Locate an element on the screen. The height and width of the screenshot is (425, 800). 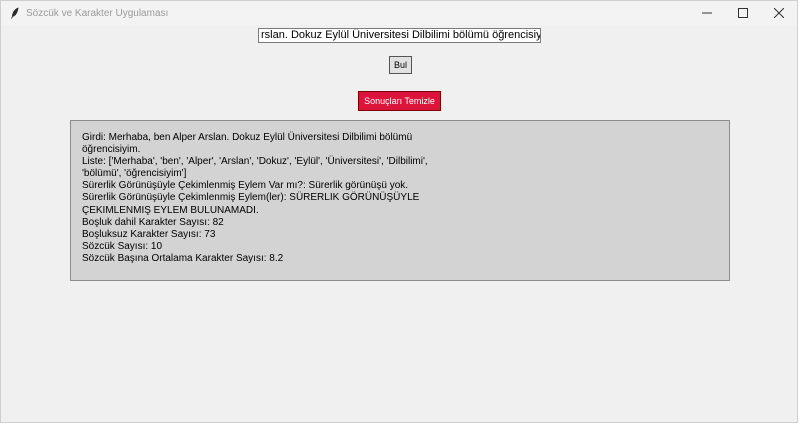
result-line: Sözcük Sayısı: 10 is located at coordinates (122, 246).